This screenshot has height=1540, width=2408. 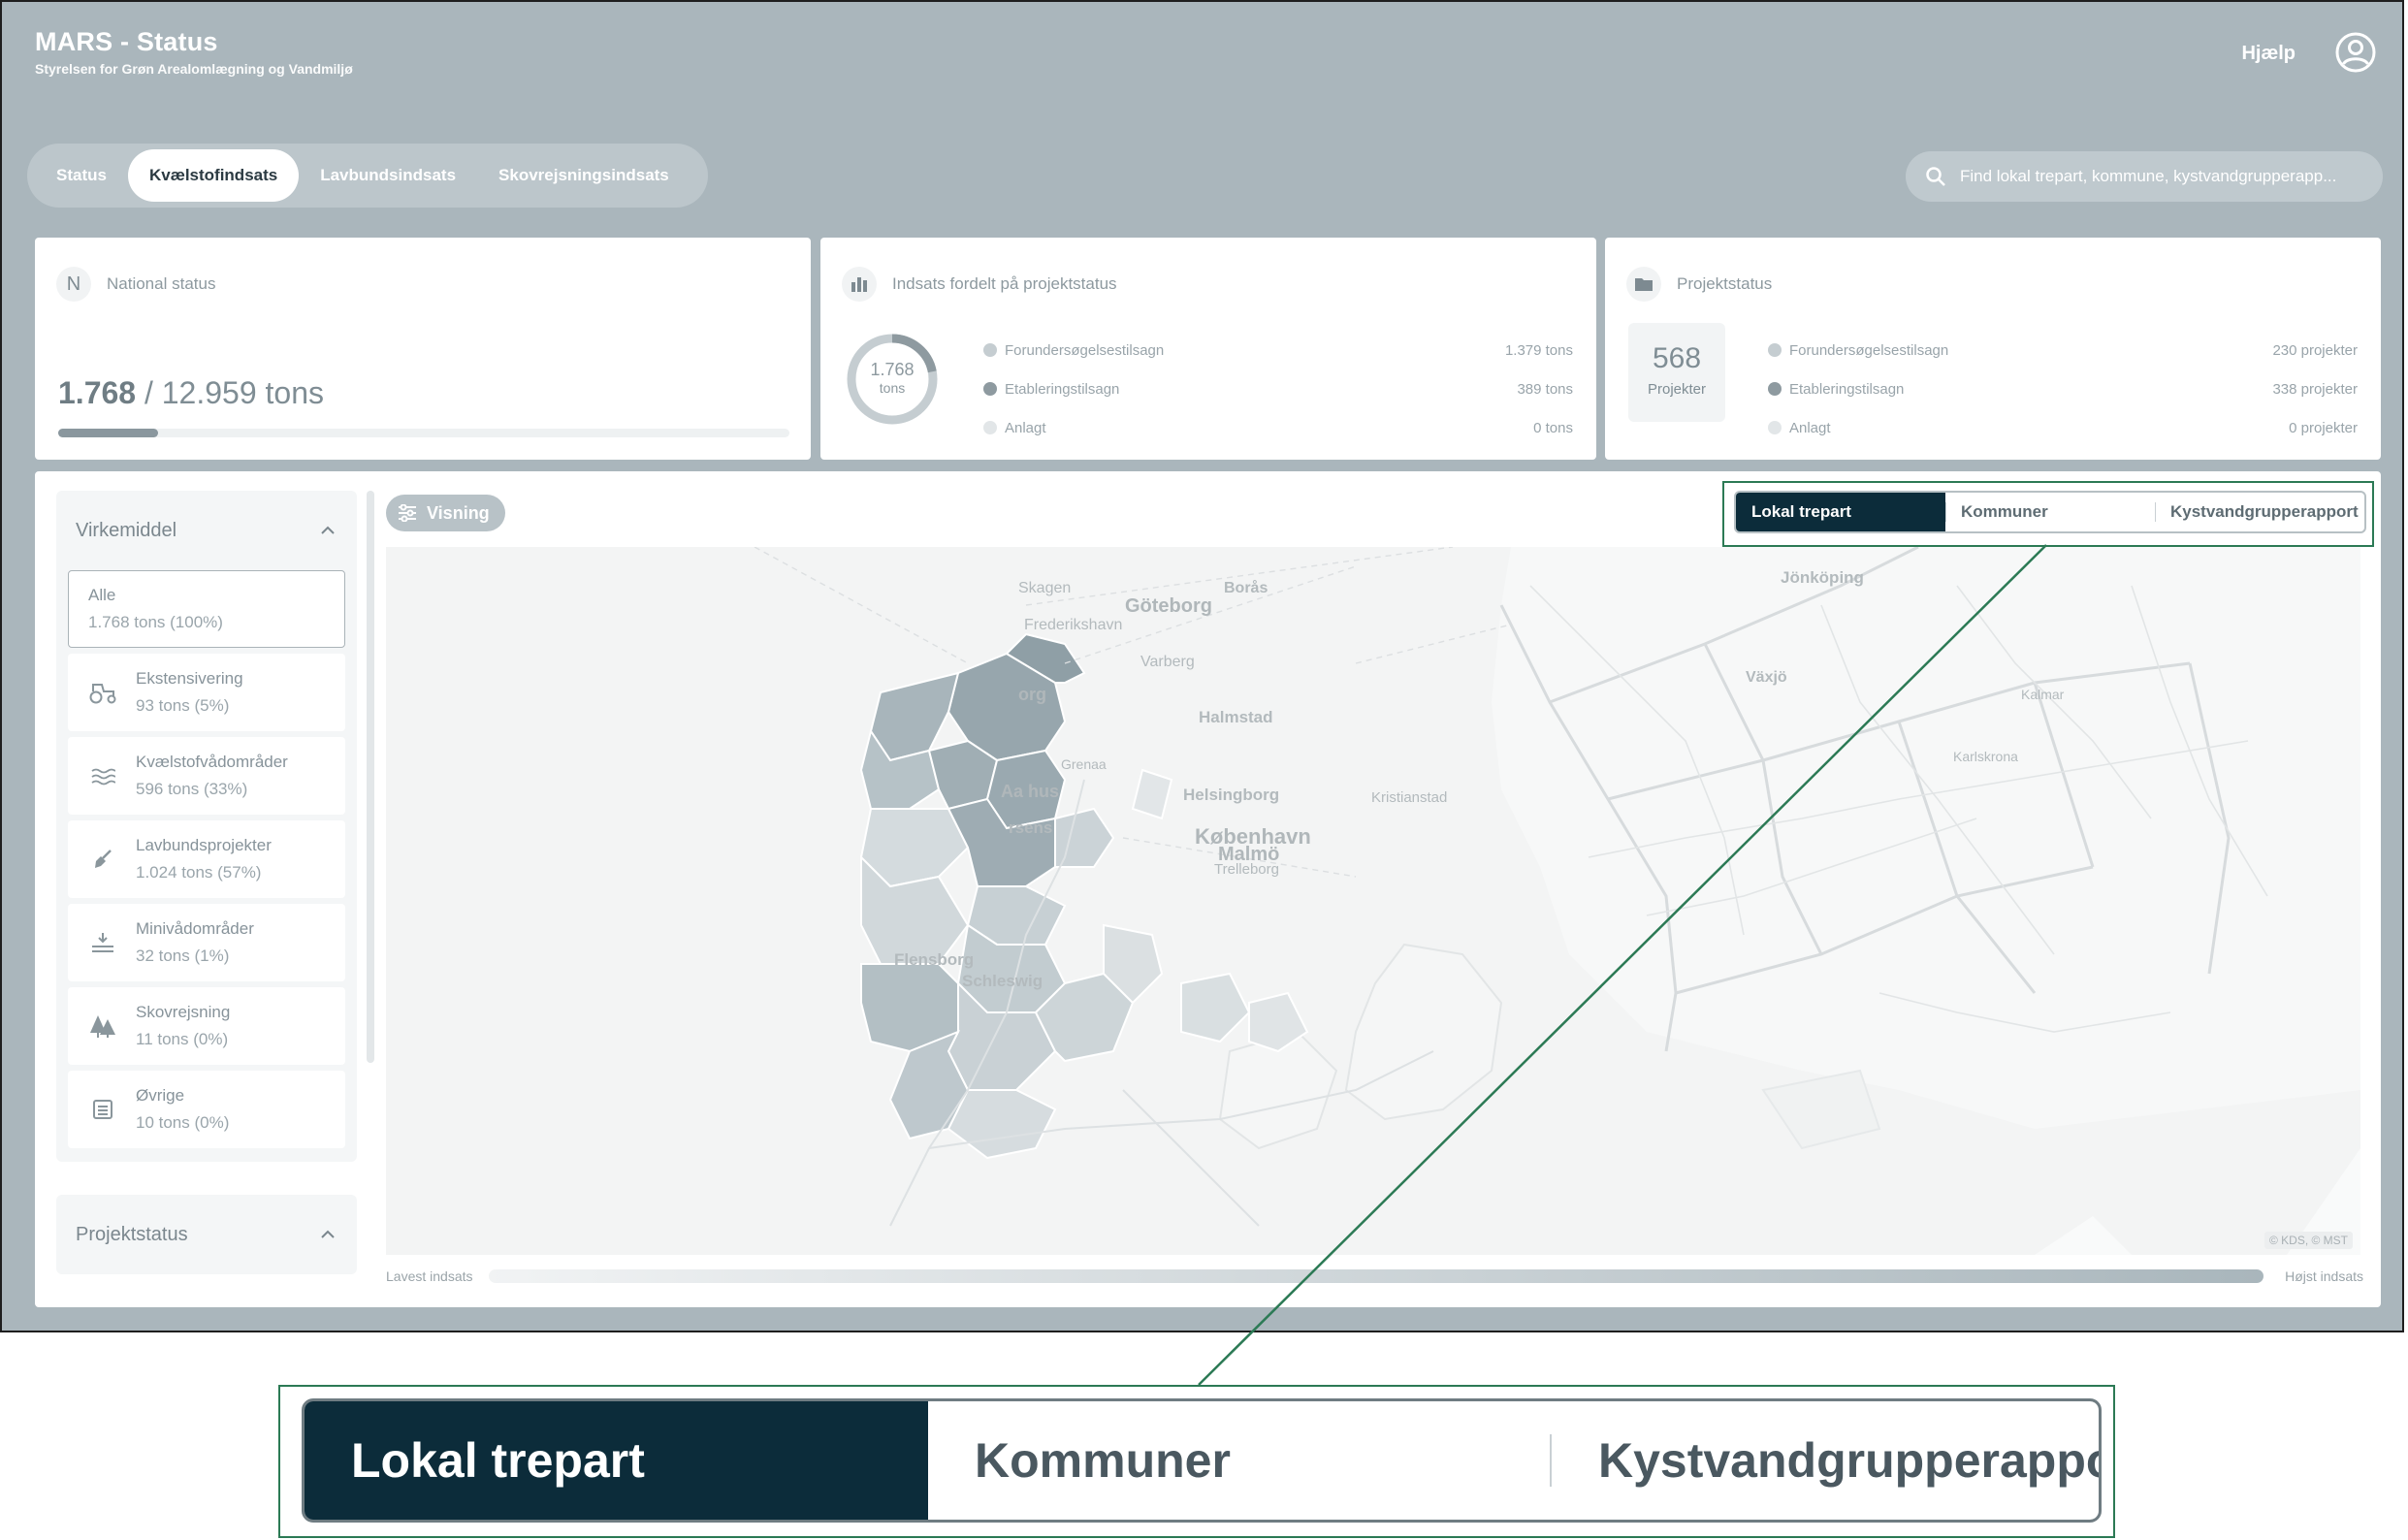 What do you see at coordinates (616, 1460) in the screenshot?
I see `zoom-segment-lokal-trepart: Lokal trepart` at bounding box center [616, 1460].